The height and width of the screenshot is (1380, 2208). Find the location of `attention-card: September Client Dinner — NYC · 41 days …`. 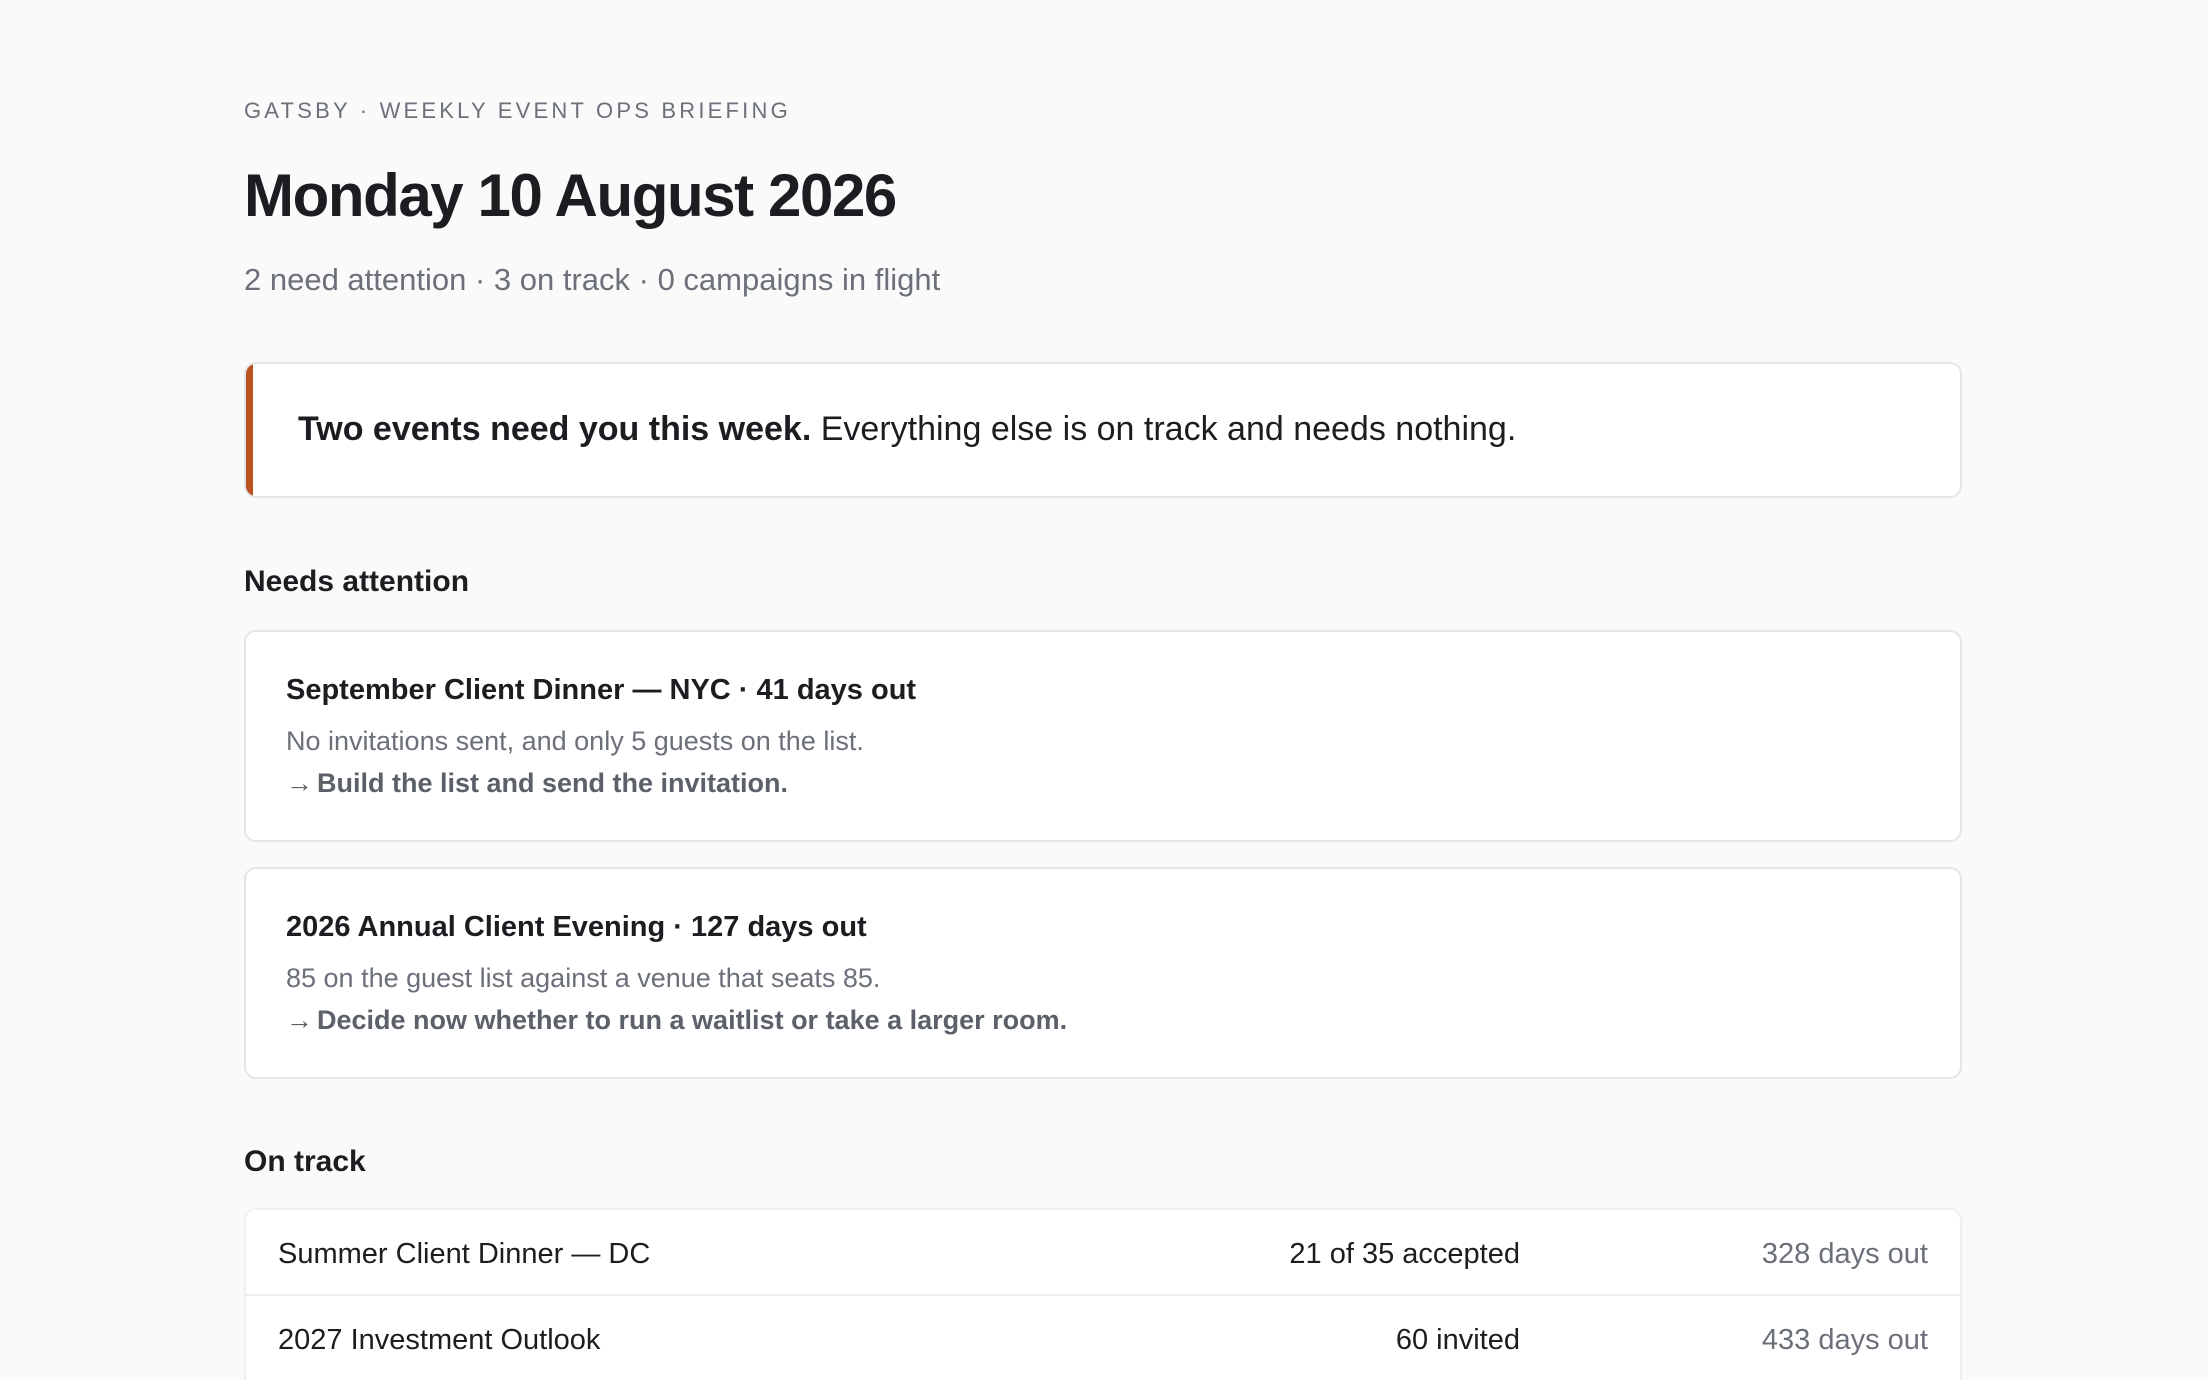

attention-card: September Client Dinner — NYC · 41 days … is located at coordinates (1103, 736).